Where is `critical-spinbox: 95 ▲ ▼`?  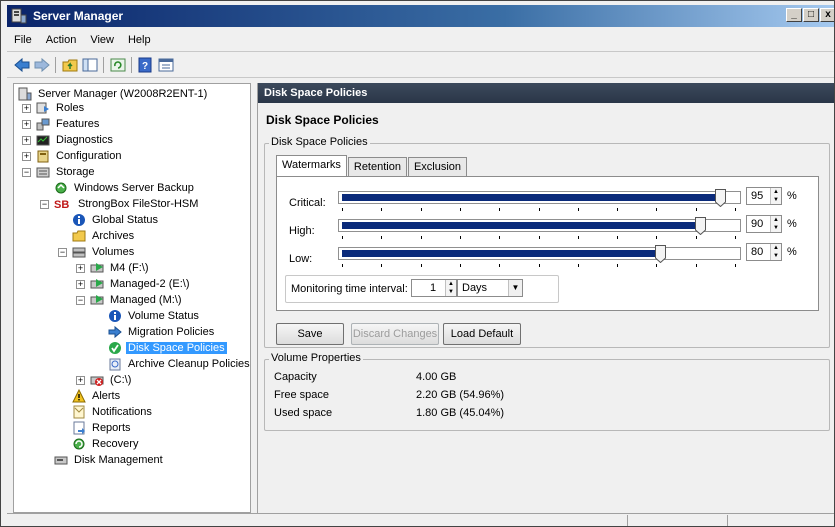 critical-spinbox: 95 ▲ ▼ is located at coordinates (764, 196).